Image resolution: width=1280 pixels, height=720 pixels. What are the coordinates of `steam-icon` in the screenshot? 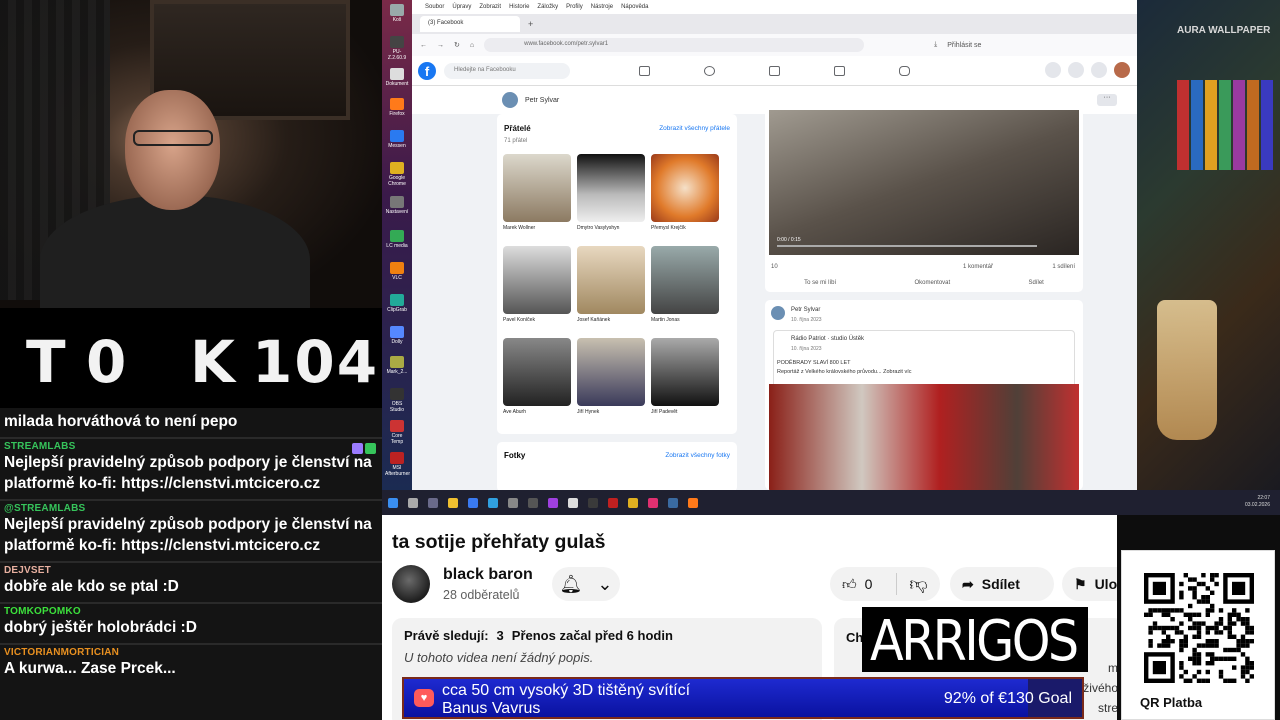 It's located at (673, 502).